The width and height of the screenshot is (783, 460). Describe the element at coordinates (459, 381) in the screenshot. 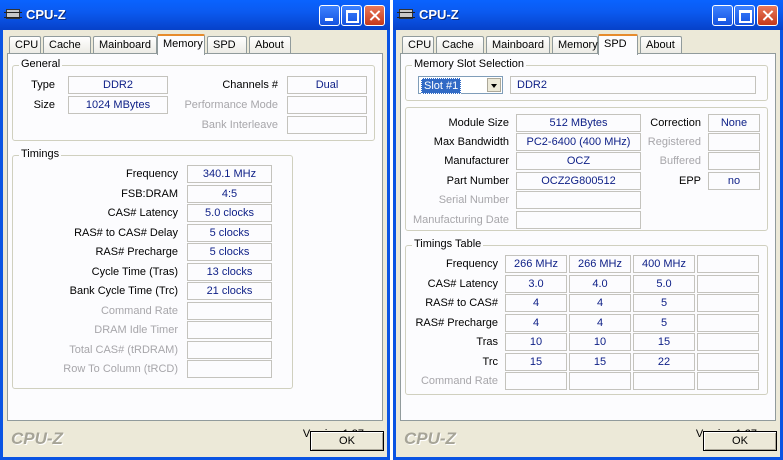

I see `timing-table-label: Command Rate` at that location.